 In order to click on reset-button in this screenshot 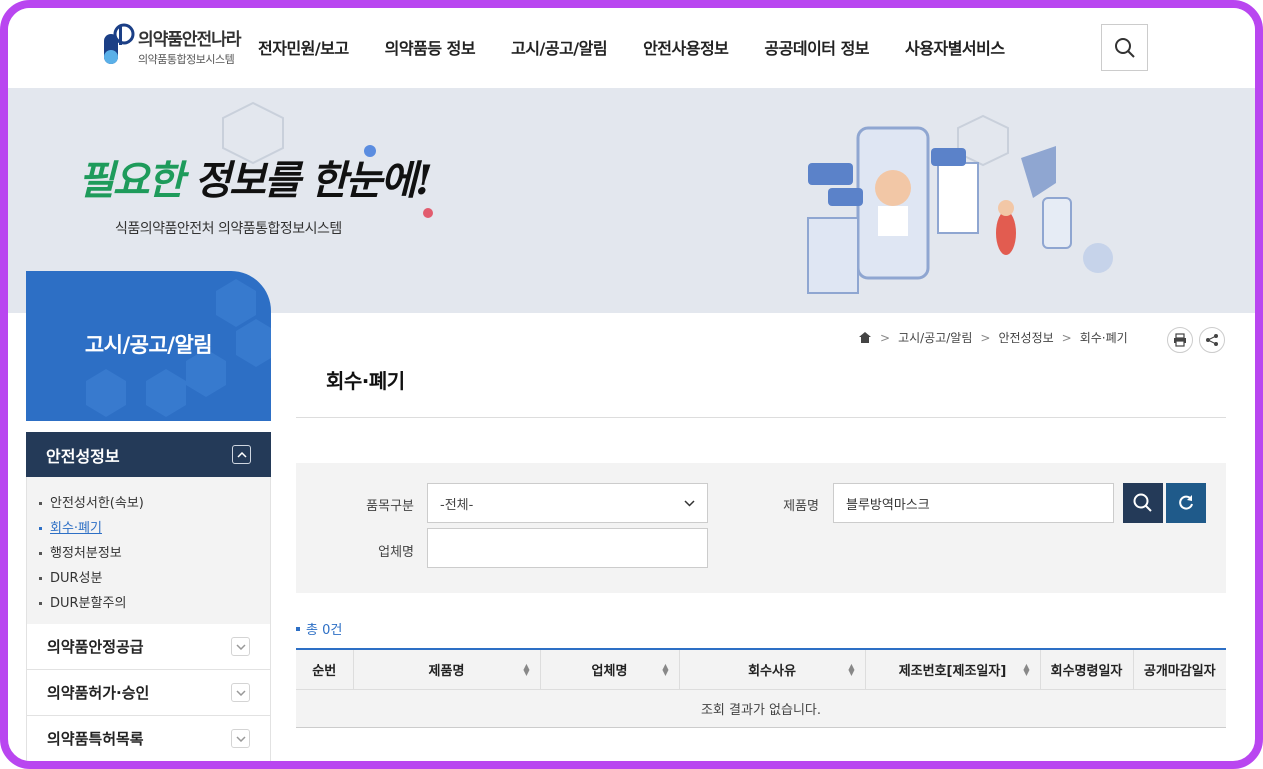, I will do `click(1186, 503)`.